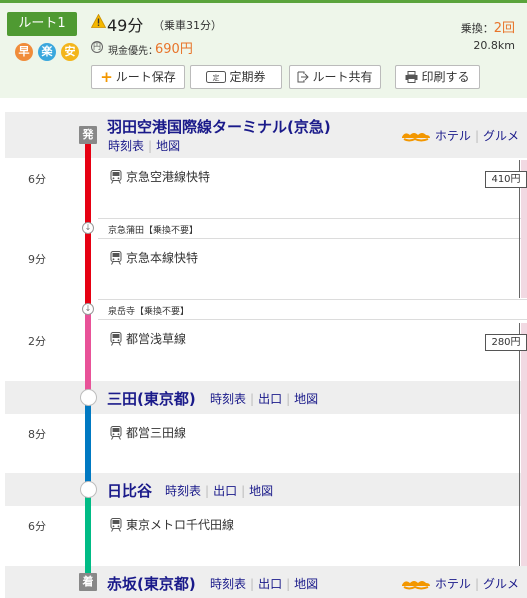  Describe the element at coordinates (98, 21) in the screenshot. I see `warning-icon` at that location.